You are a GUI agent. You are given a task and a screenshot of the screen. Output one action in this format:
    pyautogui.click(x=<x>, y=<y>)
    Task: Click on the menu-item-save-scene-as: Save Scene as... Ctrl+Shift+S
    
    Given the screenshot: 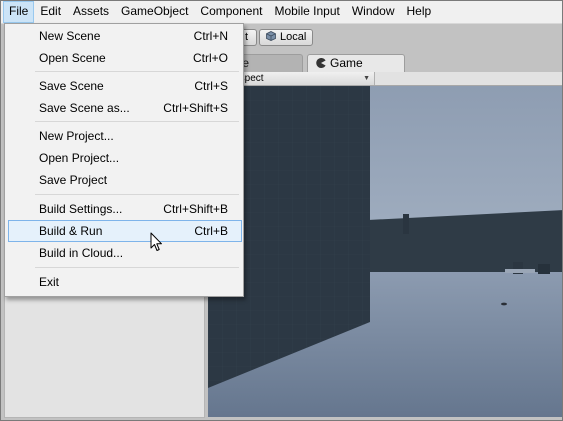 What is the action you would take?
    pyautogui.click(x=125, y=108)
    